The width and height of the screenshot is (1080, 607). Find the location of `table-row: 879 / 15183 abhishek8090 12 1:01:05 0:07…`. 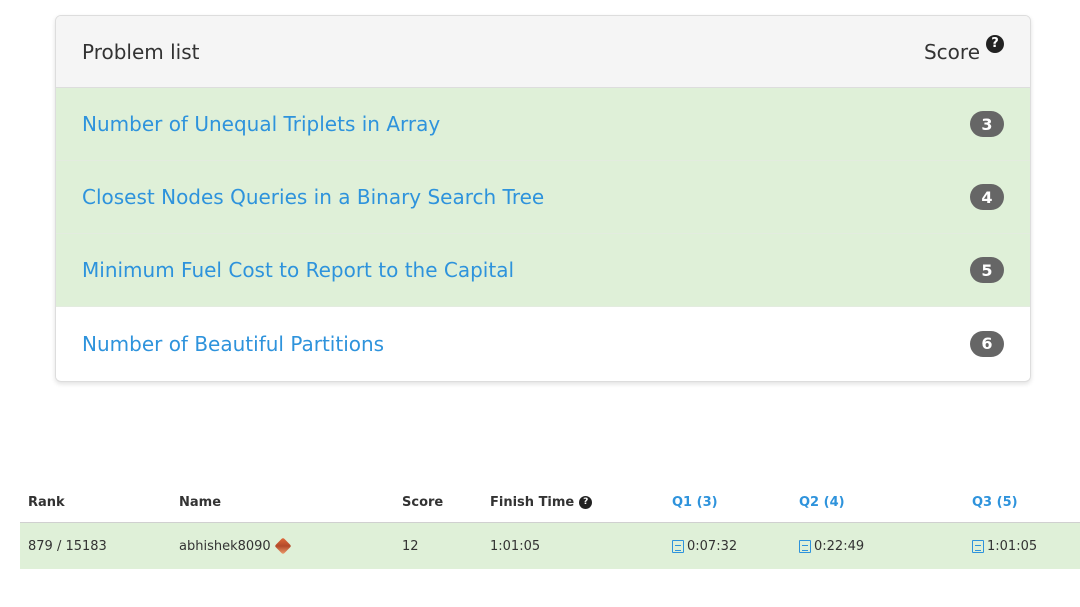

table-row: 879 / 15183 abhishek8090 12 1:01:05 0:07… is located at coordinates (550, 545).